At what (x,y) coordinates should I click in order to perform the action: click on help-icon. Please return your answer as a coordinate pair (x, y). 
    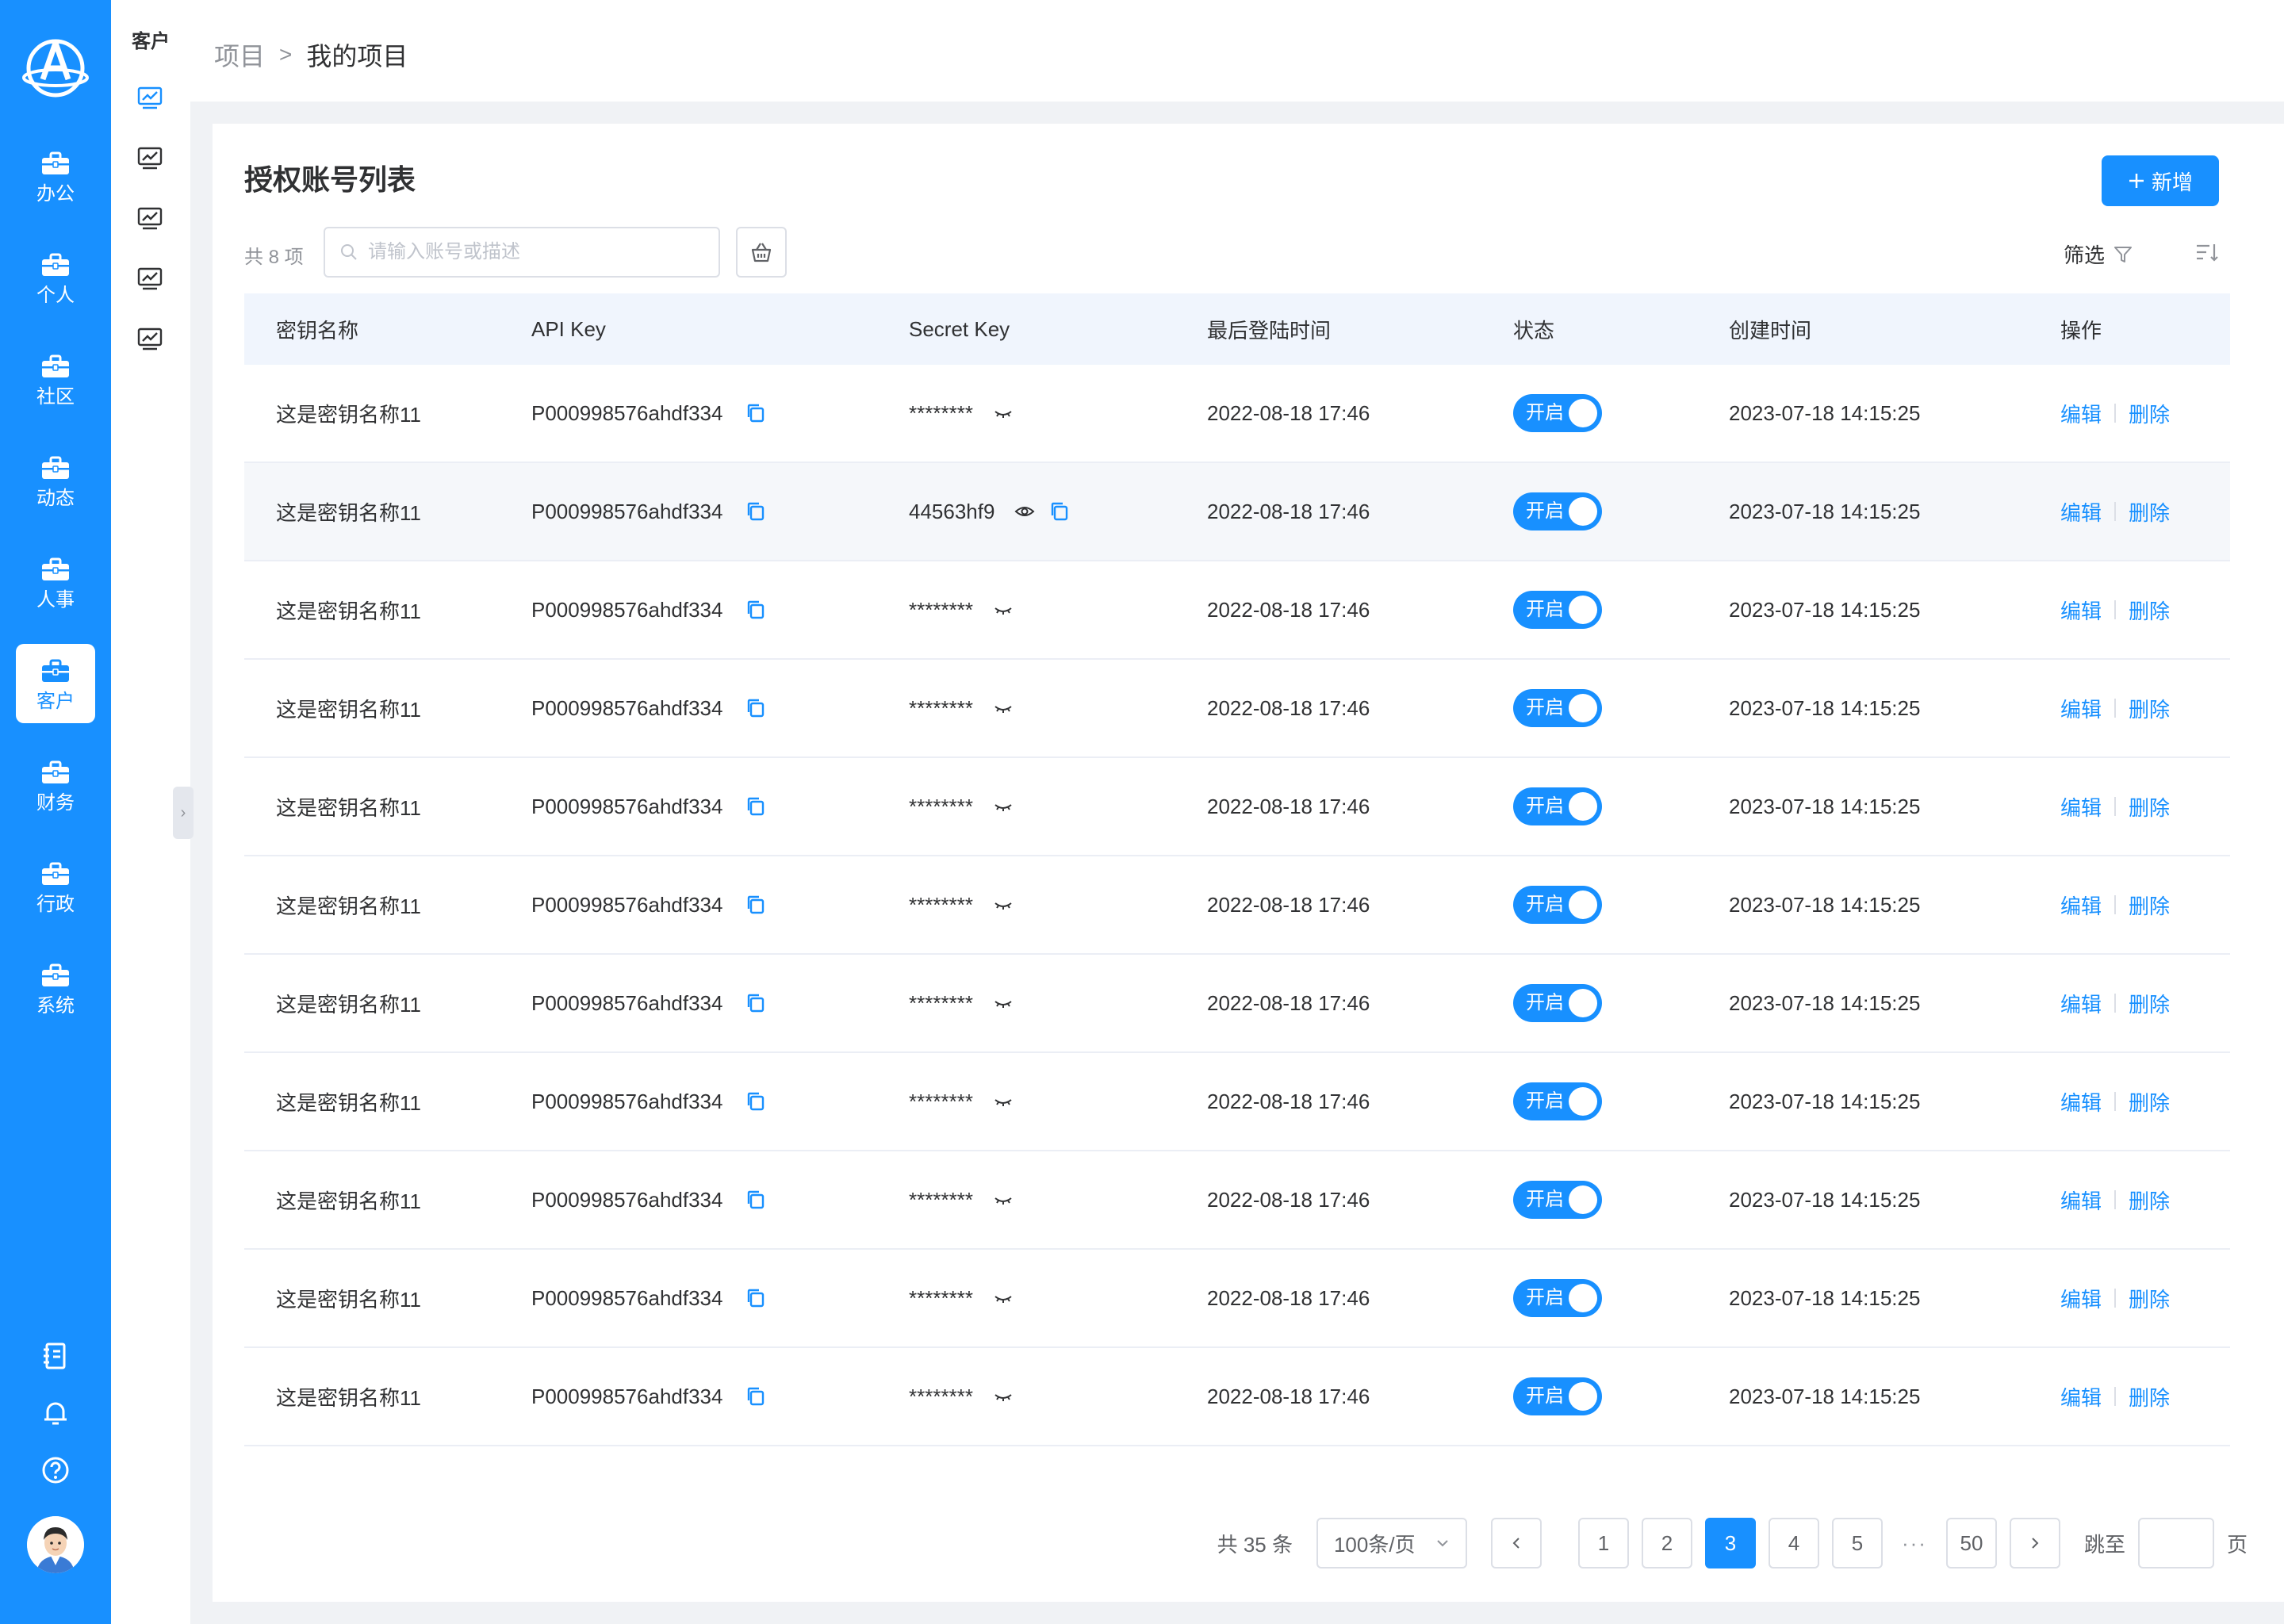
    Looking at the image, I should click on (55, 1470).